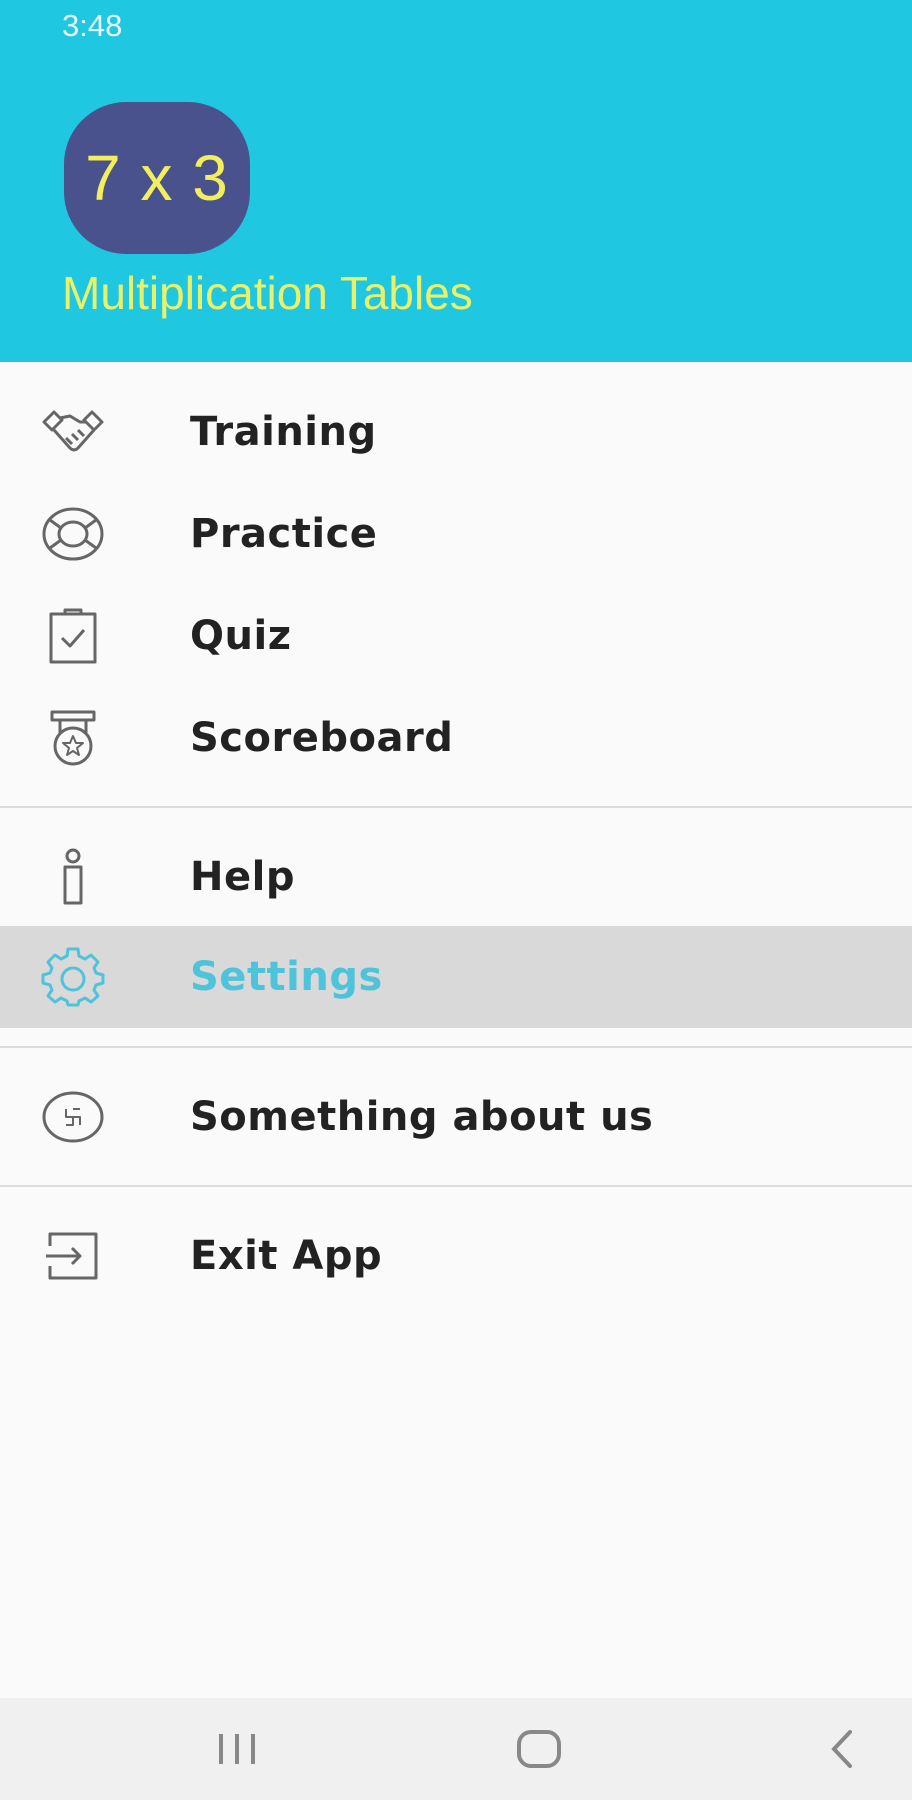  What do you see at coordinates (73, 977) in the screenshot?
I see `gear-icon` at bounding box center [73, 977].